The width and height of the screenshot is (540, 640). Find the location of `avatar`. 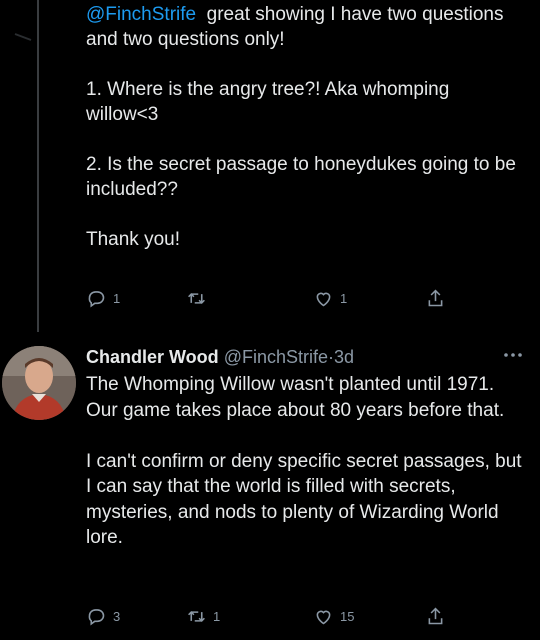

avatar is located at coordinates (39, 383).